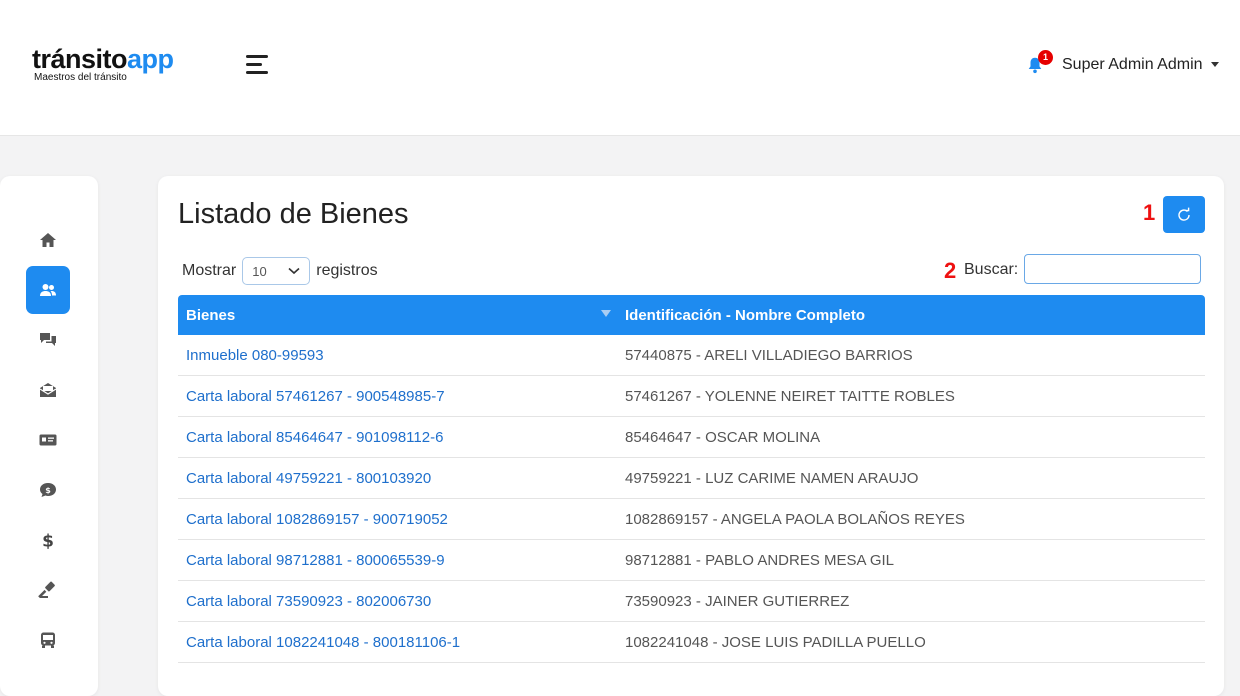  Describe the element at coordinates (315, 396) in the screenshot. I see `asset-link: Carta laboral 57461267 - 900548985-7` at that location.